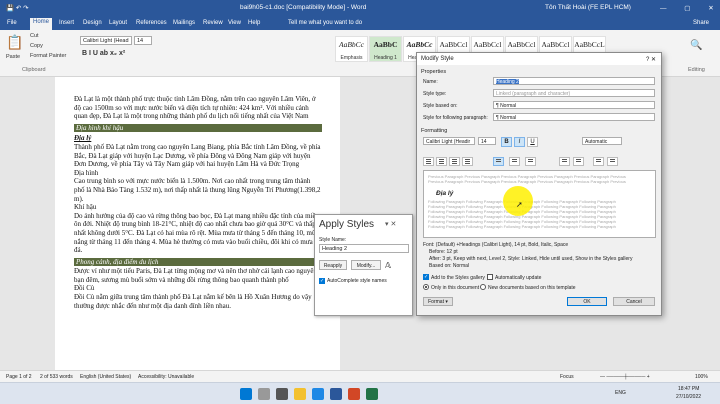 The height and width of the screenshot is (404, 720). I want to click on body-paragraph: Đồi Cù, so click(84, 288).